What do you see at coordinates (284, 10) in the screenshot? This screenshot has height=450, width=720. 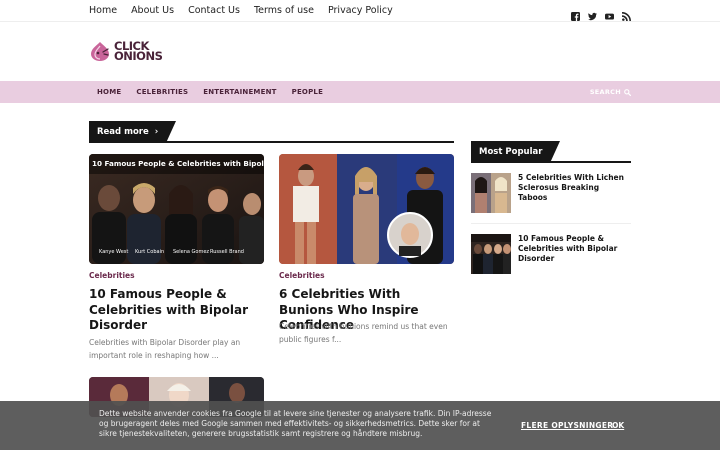 I see `top-nav-terms: Terms of use` at bounding box center [284, 10].